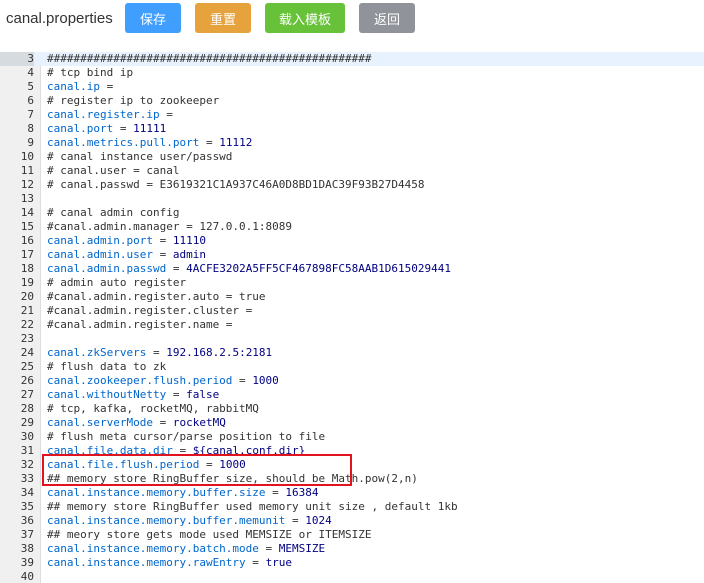 This screenshot has width=704, height=583. Describe the element at coordinates (27, 562) in the screenshot. I see `line-number: 39` at that location.